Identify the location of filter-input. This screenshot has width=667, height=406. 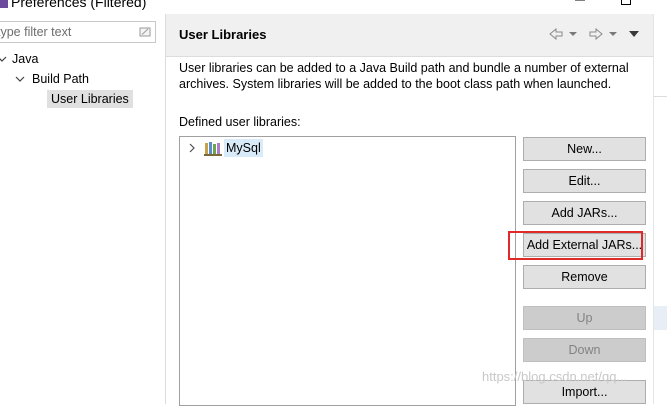
(63, 32).